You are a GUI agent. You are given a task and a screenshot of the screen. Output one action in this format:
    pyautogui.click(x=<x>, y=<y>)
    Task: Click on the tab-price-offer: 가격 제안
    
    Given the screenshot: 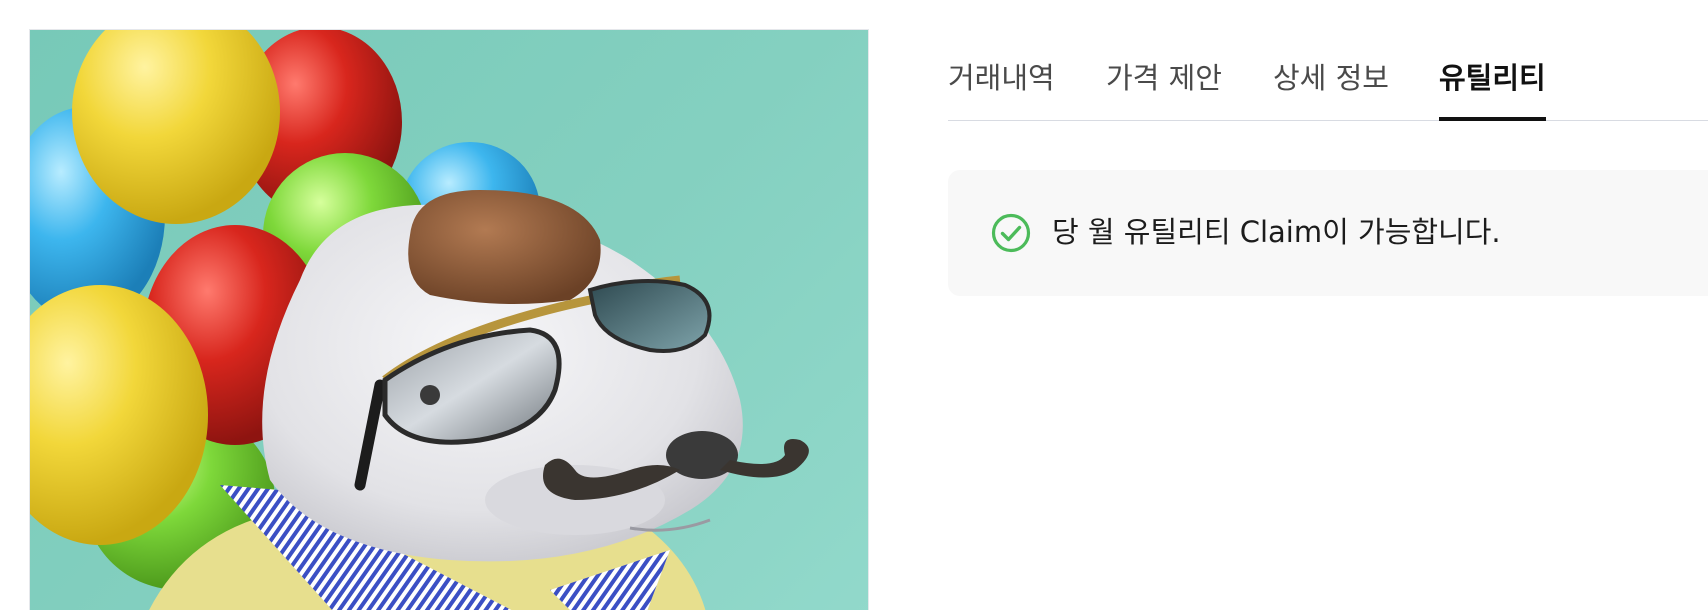 What is the action you would take?
    pyautogui.click(x=1164, y=89)
    